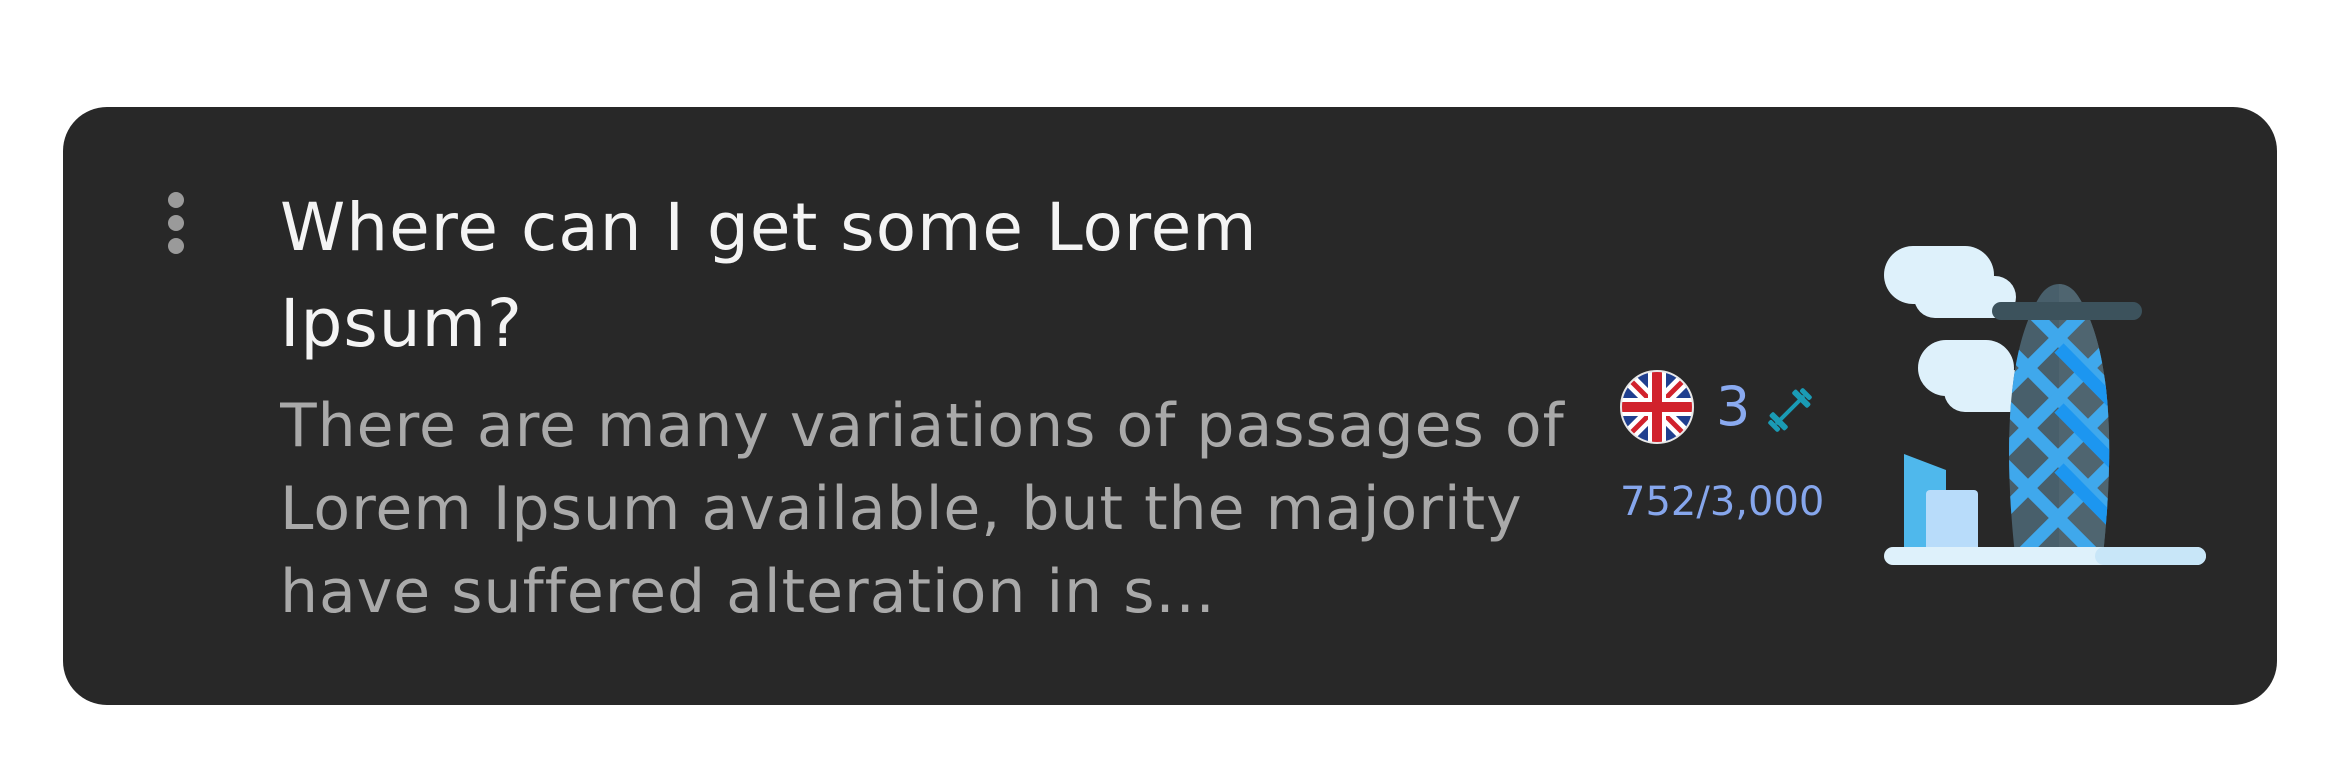  Describe the element at coordinates (1733, 406) in the screenshot. I see `level-count: 3` at that location.